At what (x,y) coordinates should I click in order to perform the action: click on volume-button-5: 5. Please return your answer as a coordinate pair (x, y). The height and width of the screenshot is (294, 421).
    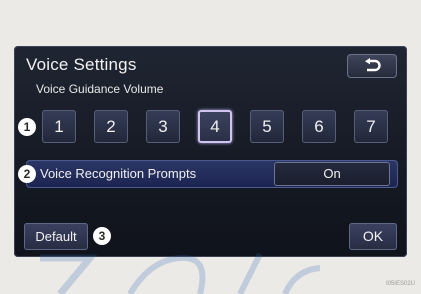
    Looking at the image, I should click on (267, 126).